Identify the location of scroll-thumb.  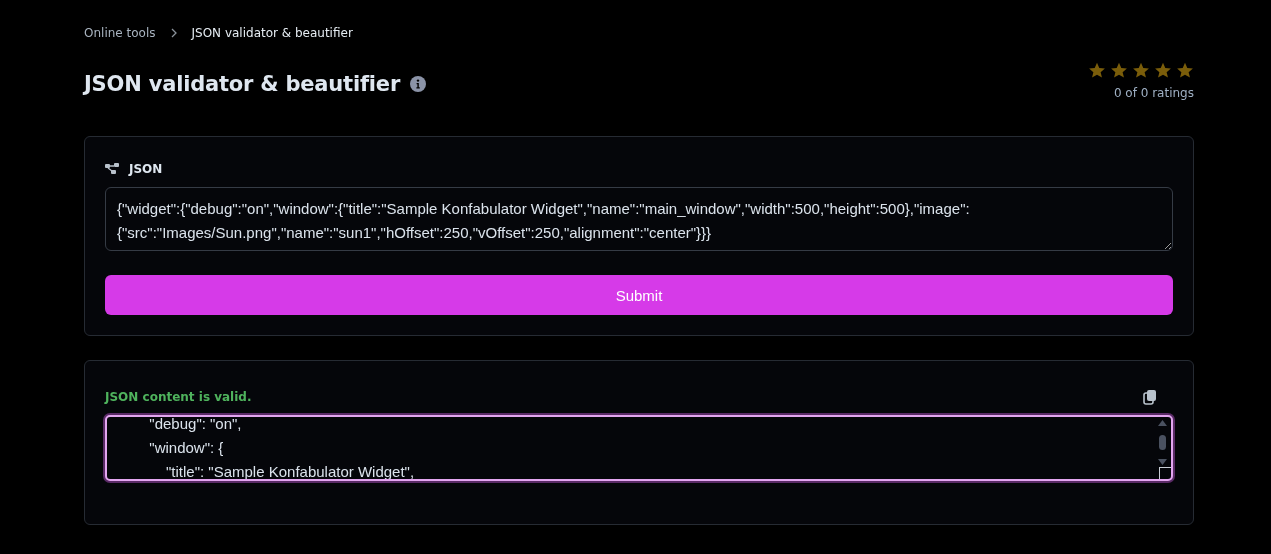
(1162, 442).